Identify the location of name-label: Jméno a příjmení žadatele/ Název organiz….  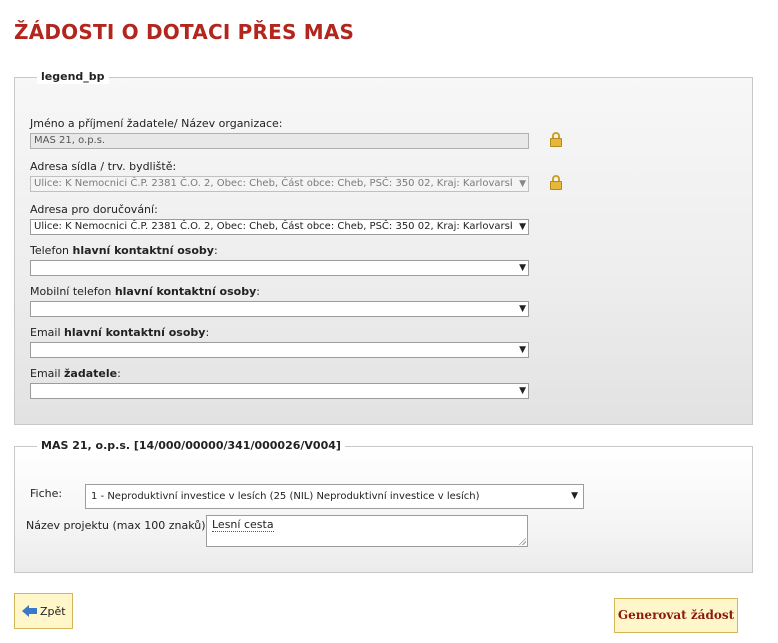
(156, 123).